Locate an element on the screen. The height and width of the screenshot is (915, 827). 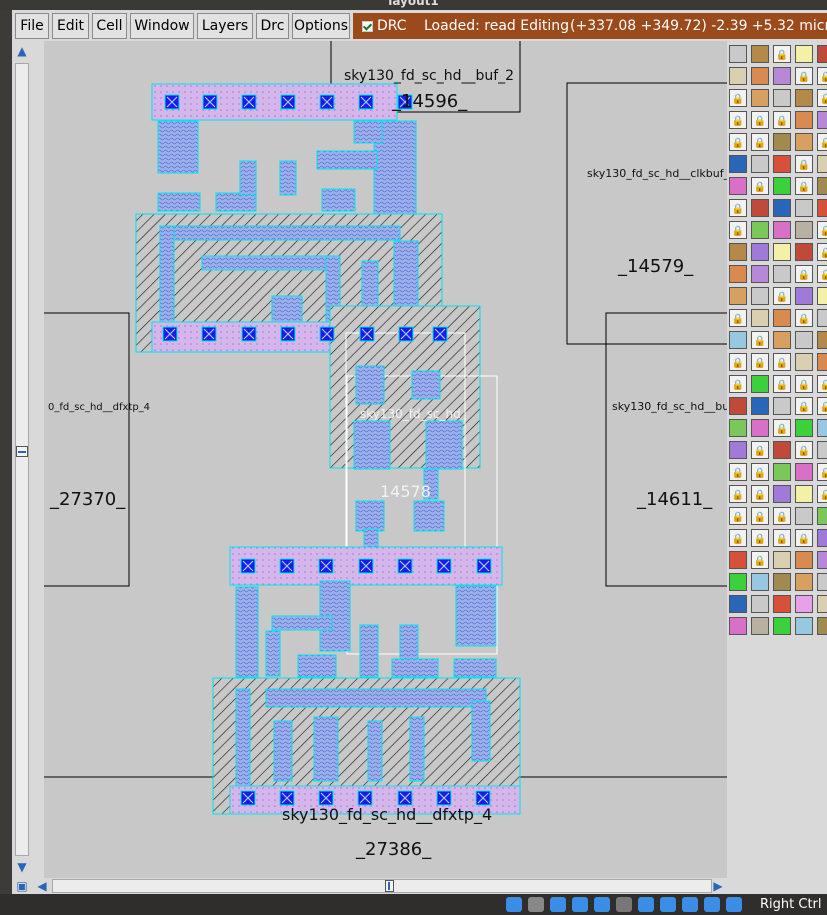
help-icon is located at coordinates (514, 904).